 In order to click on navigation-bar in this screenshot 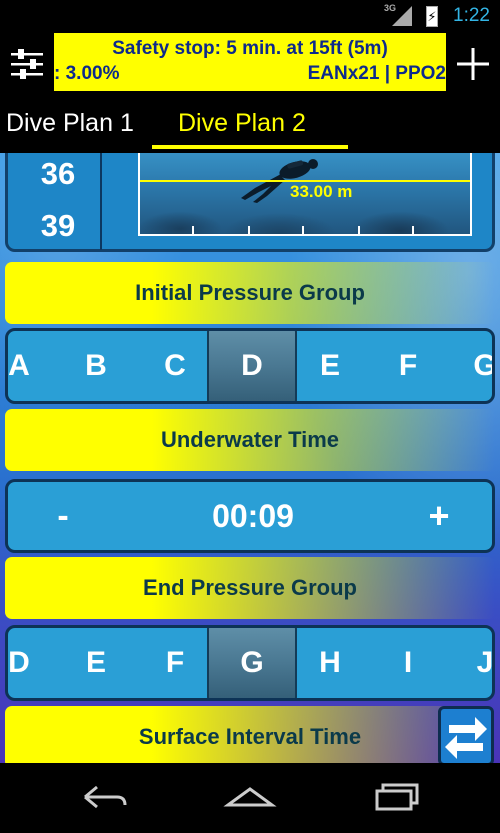, I will do `click(250, 798)`.